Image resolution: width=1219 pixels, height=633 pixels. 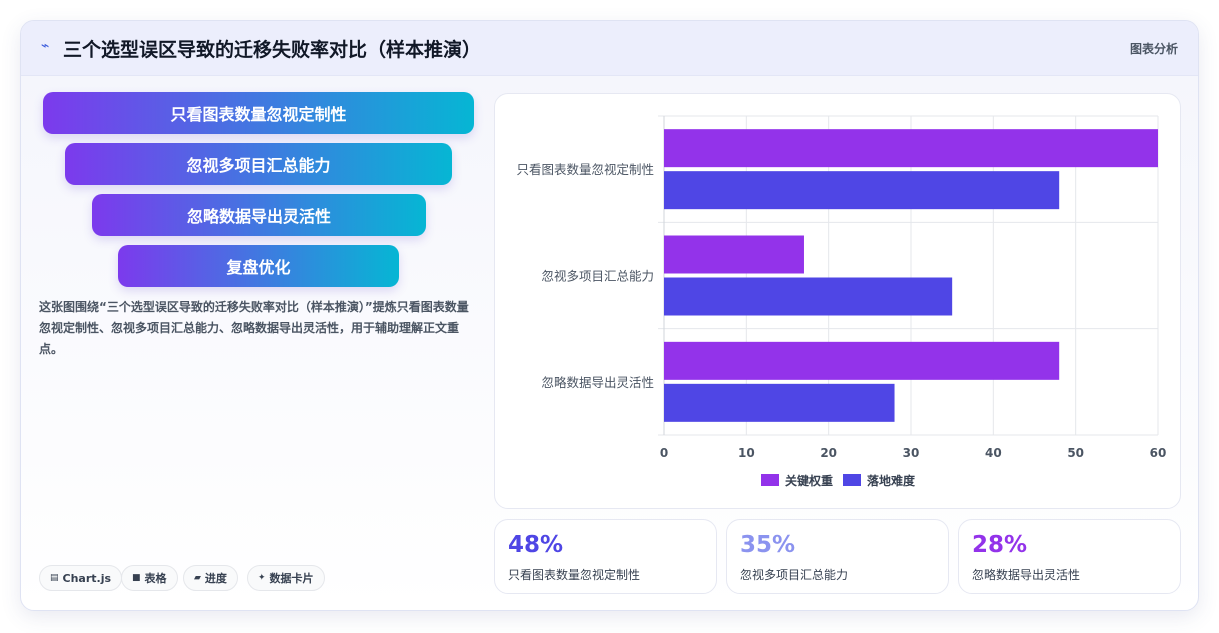 I want to click on y-category-label: 忽略数据导出灵活性, so click(x=597, y=382).